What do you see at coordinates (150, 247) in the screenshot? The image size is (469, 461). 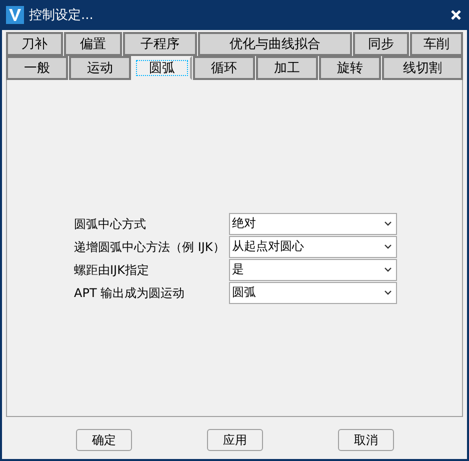 I see `field-label: 递增圆弧中心方法（例 IJK）` at bounding box center [150, 247].